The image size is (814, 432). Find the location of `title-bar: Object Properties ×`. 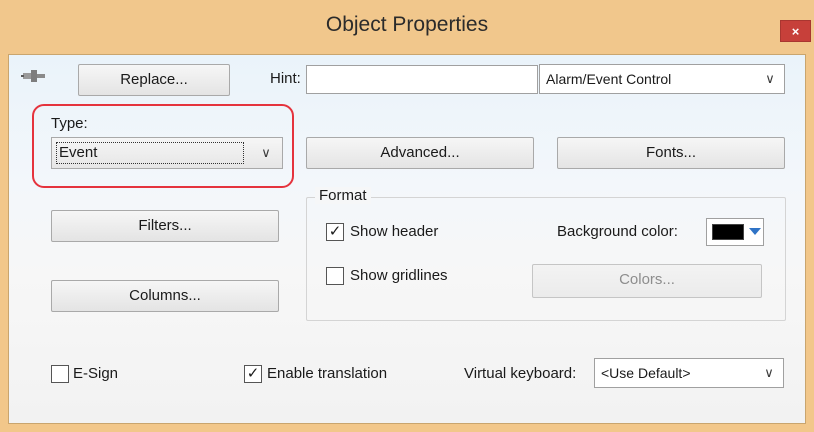

title-bar: Object Properties × is located at coordinates (407, 27).